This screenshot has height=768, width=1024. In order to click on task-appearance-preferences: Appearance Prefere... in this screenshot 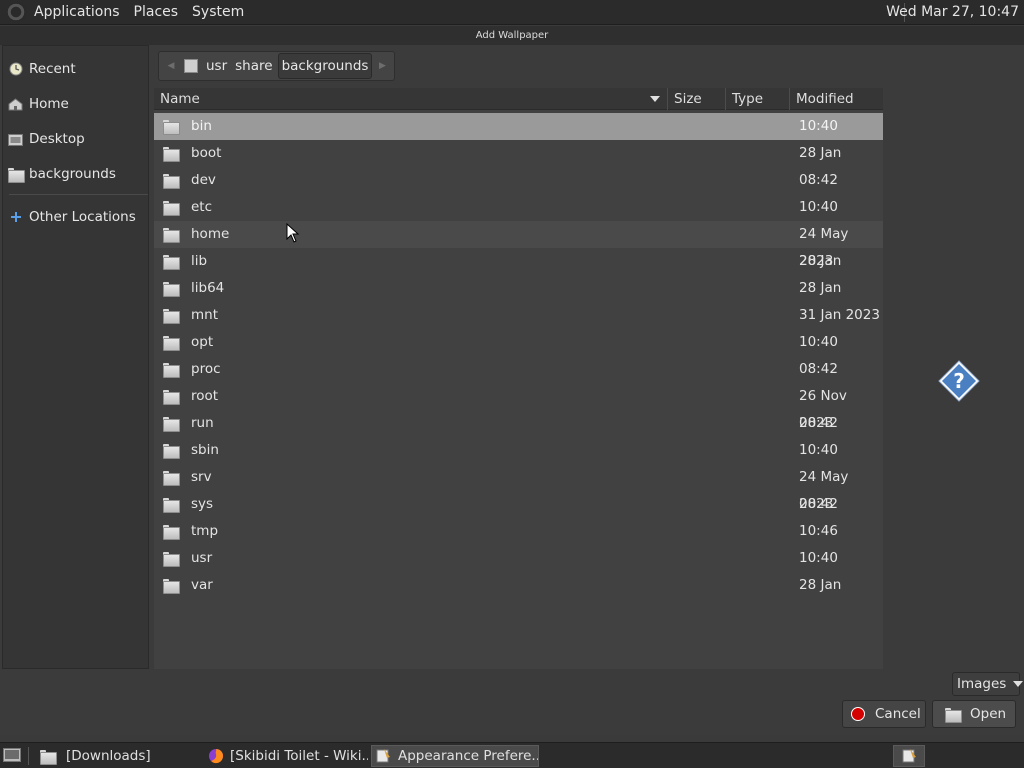, I will do `click(455, 756)`.